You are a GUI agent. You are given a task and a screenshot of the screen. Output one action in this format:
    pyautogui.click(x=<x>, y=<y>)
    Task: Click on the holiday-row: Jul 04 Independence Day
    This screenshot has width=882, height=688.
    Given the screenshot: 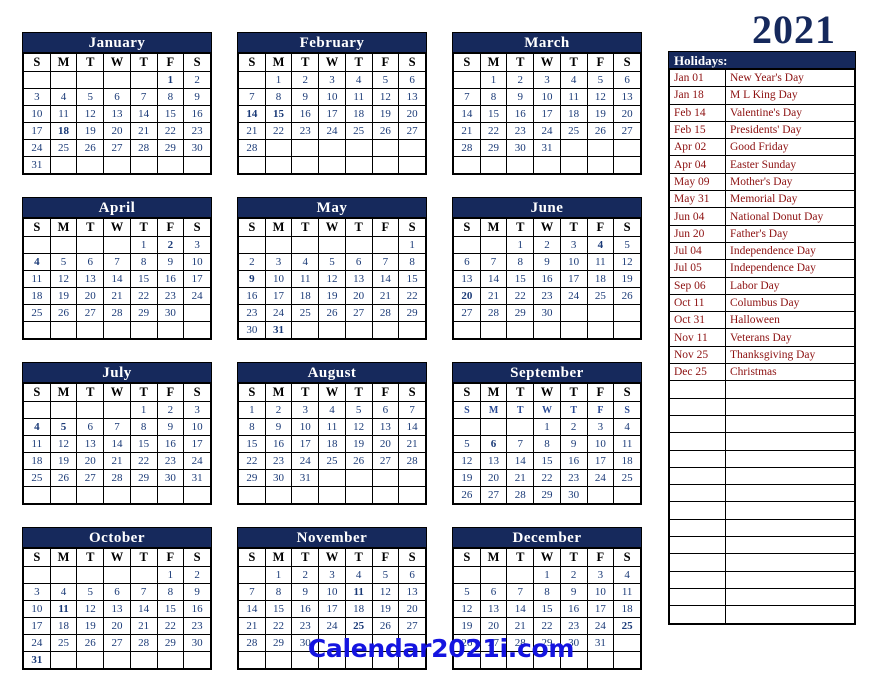 What is the action you would take?
    pyautogui.click(x=762, y=251)
    